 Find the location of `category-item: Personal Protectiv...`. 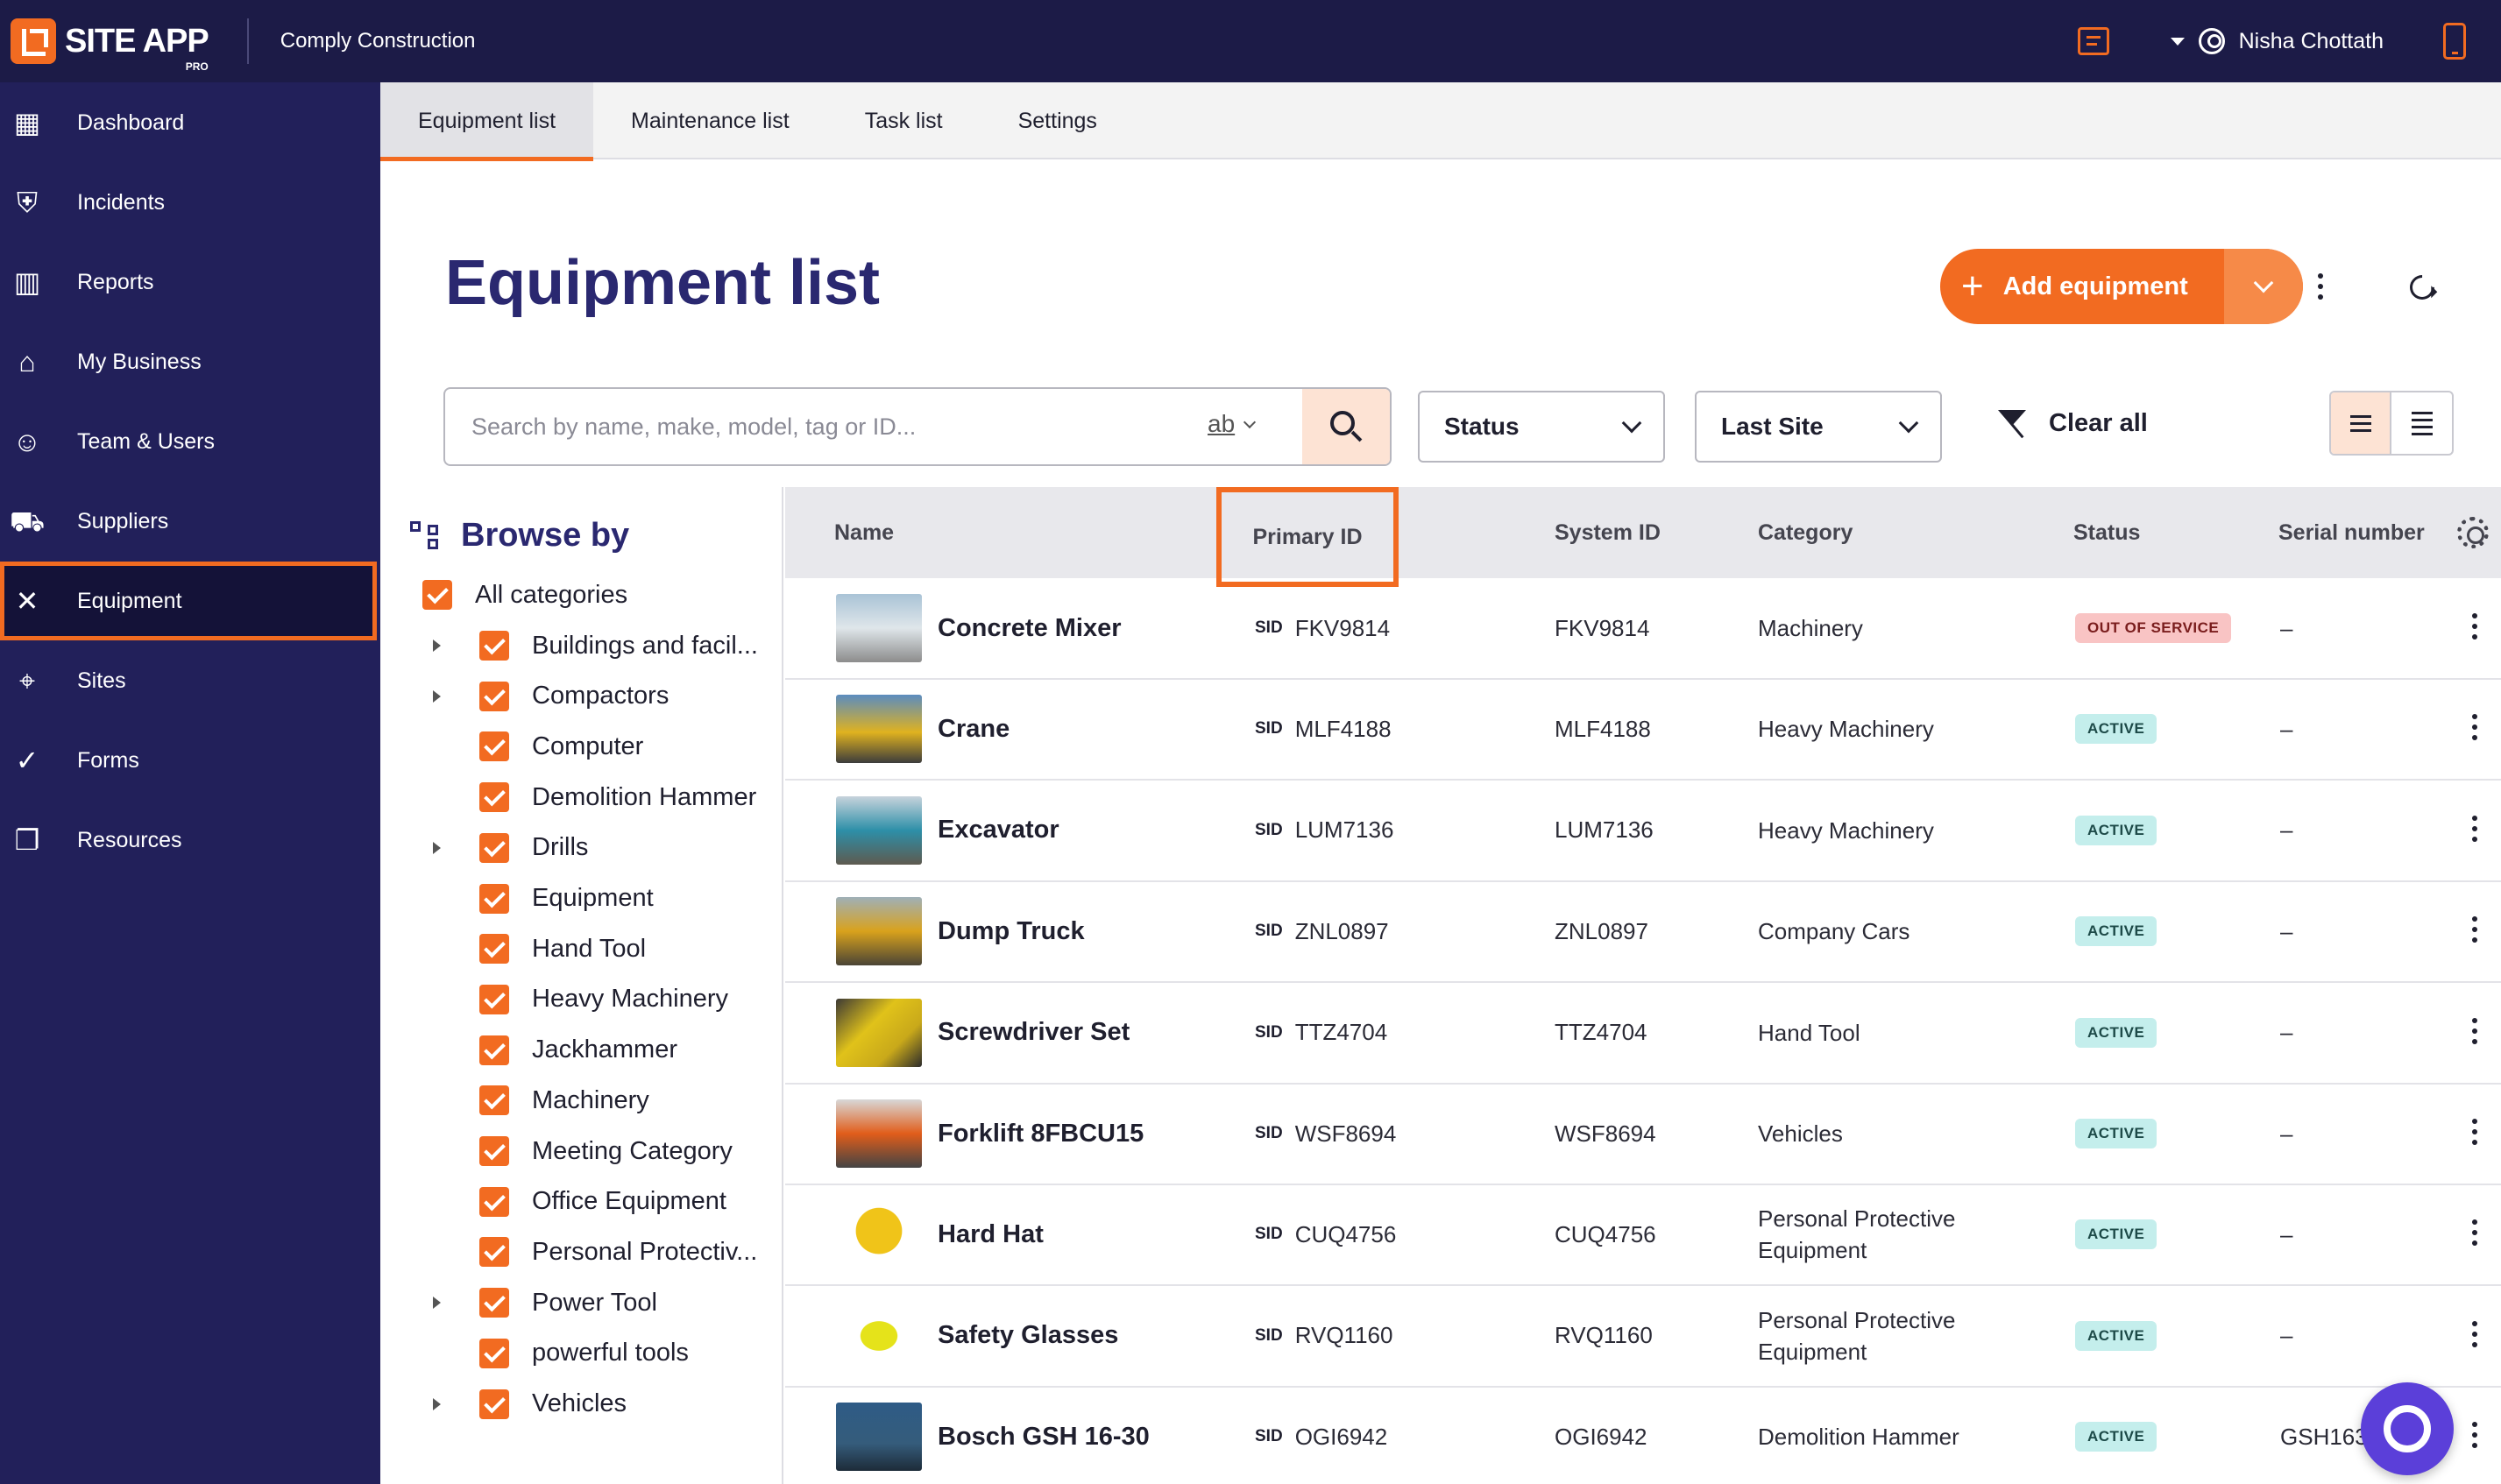

category-item: Personal Protectiv... is located at coordinates (595, 1251).